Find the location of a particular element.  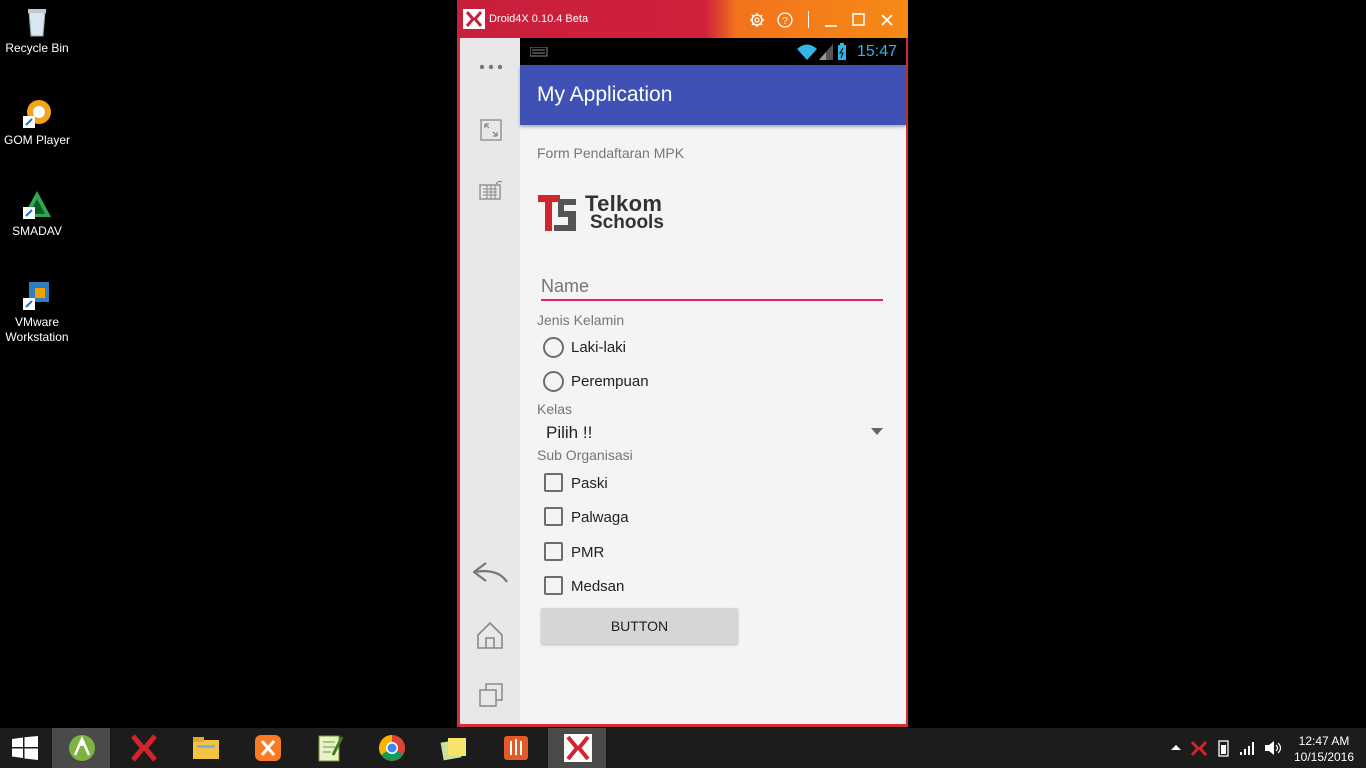

keyboard-icon is located at coordinates (491, 190).